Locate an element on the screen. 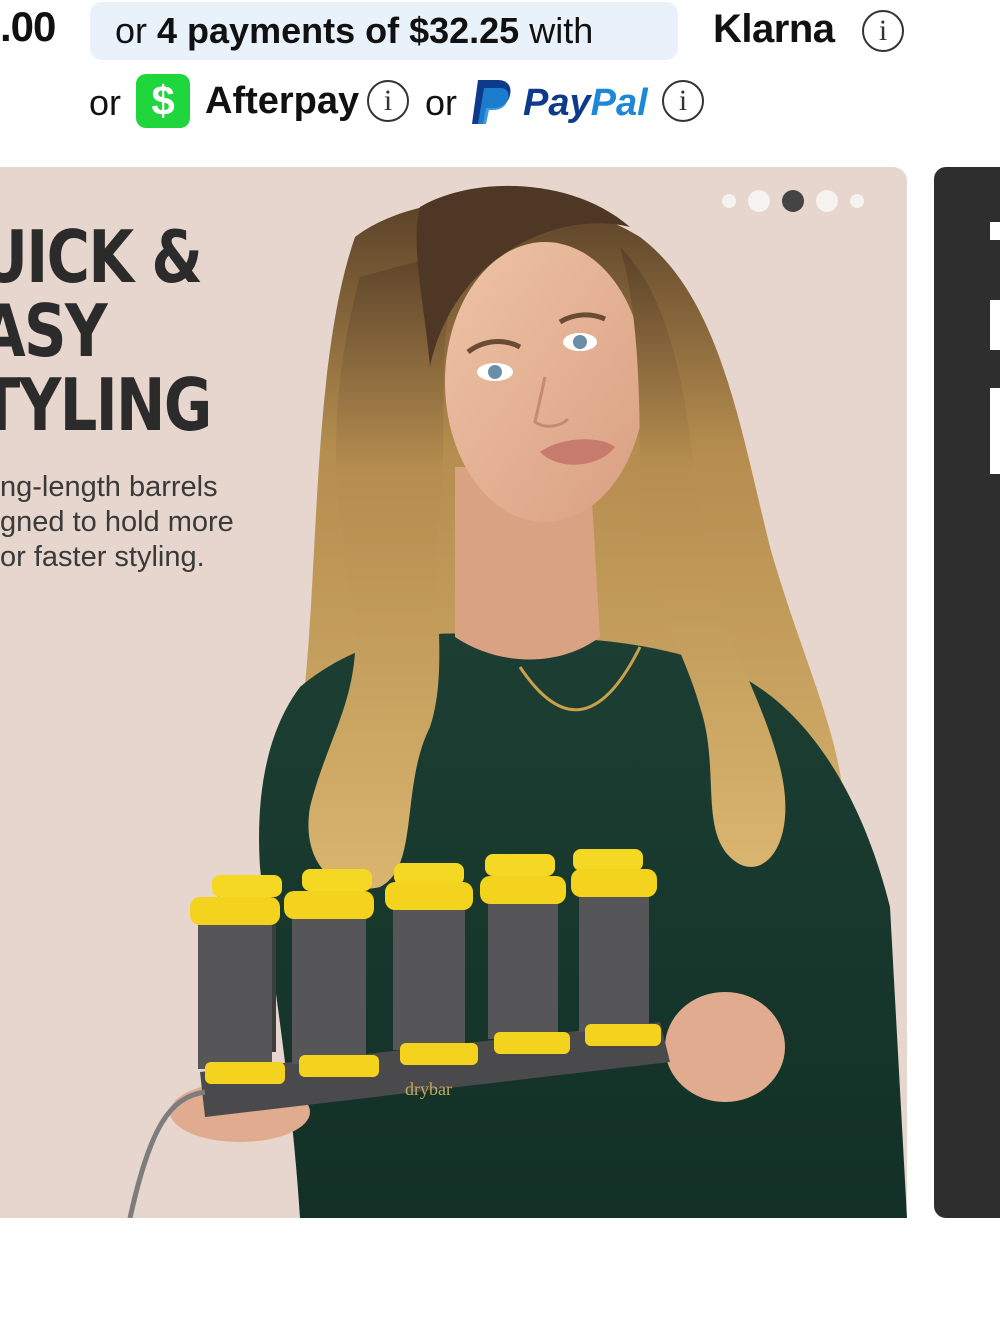 Image resolution: width=1000 pixels, height=1333 pixels. body-line-1: ng-length barrels is located at coordinates (109, 487).